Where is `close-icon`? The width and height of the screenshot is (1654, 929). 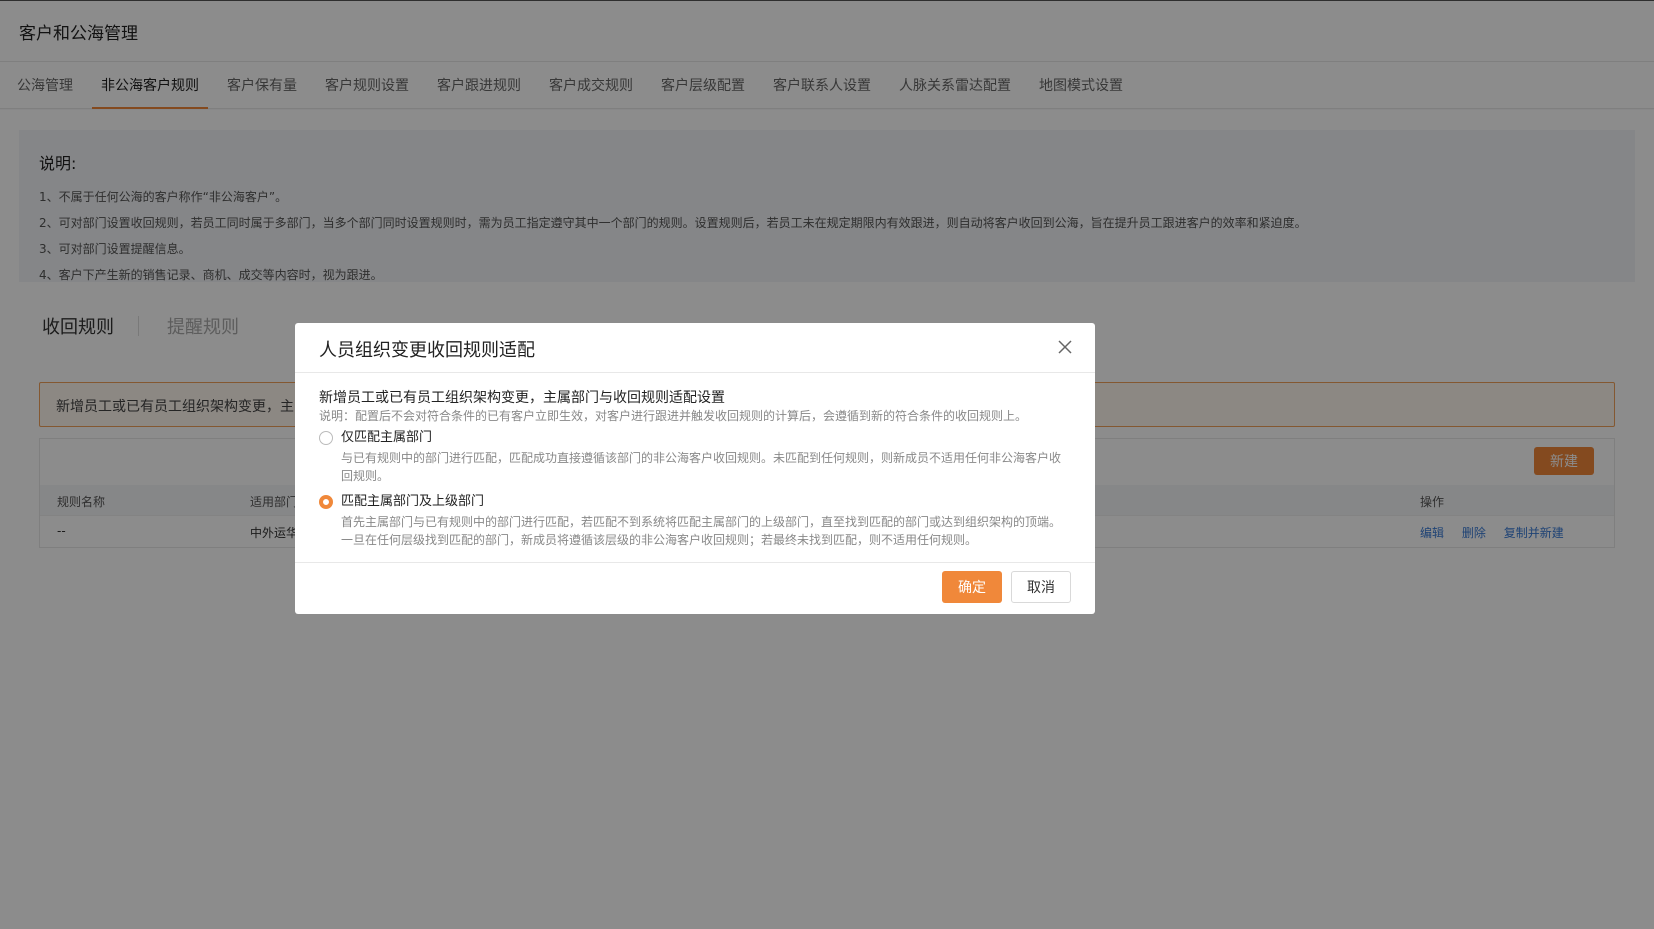 close-icon is located at coordinates (1065, 347).